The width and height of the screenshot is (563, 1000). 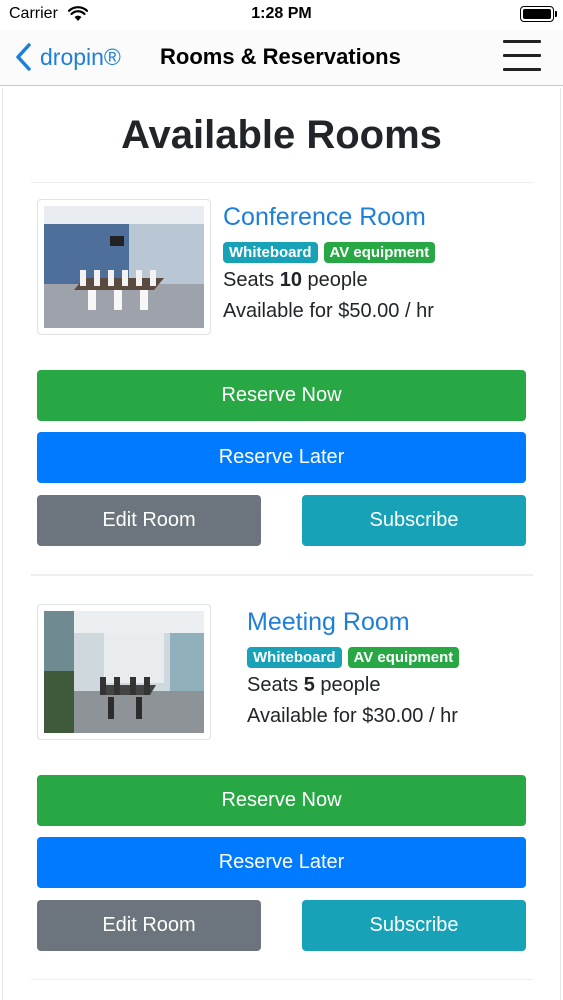 I want to click on battery-icon, so click(x=538, y=14).